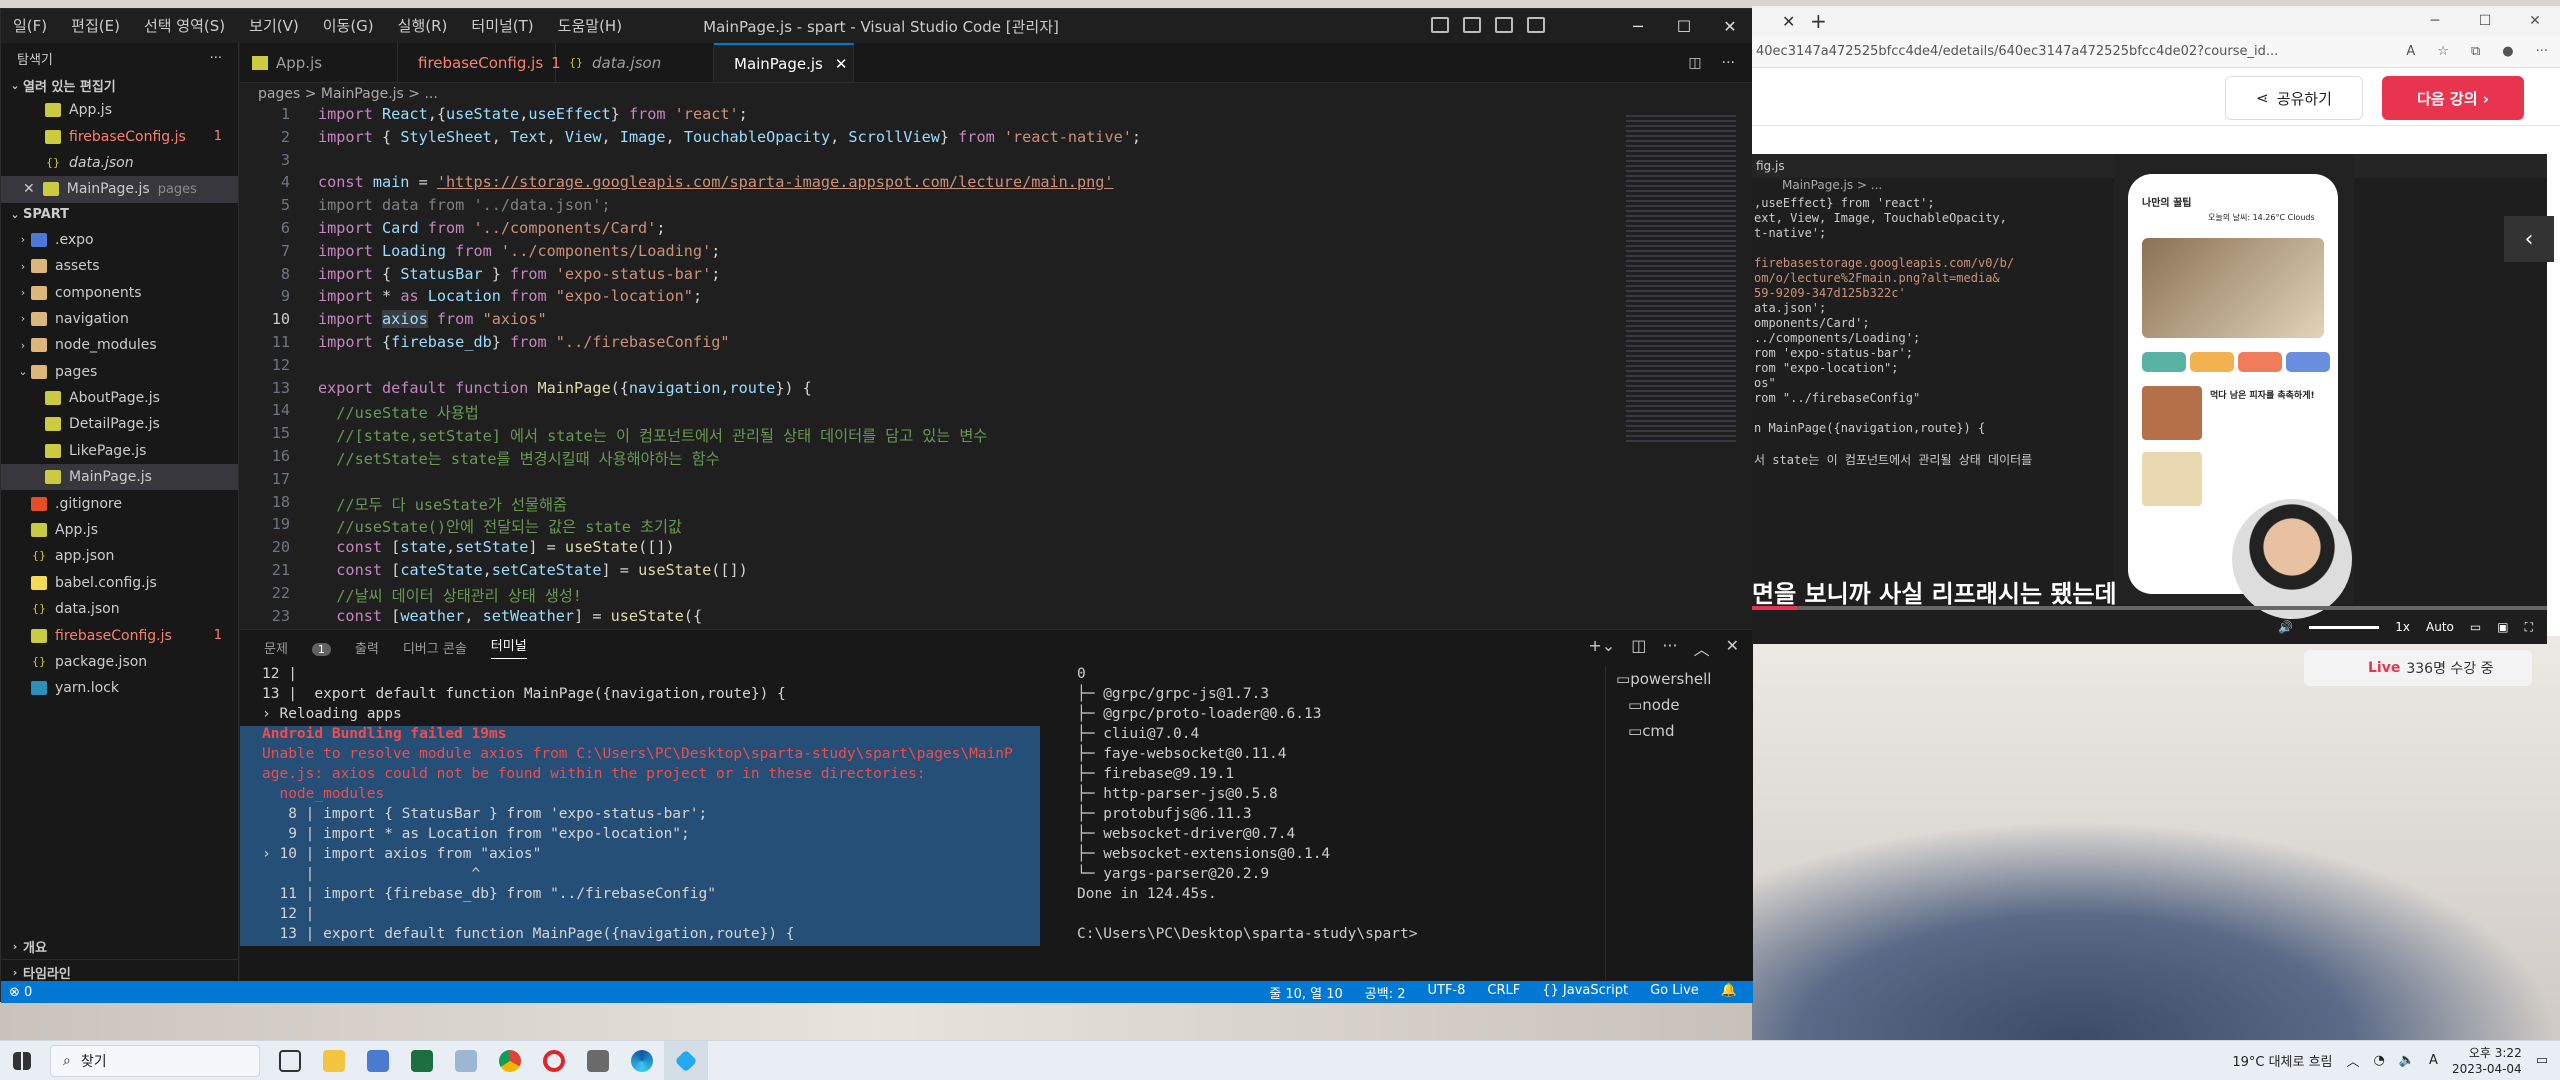 The height and width of the screenshot is (1080, 2560). I want to click on menu-item: 터미널(T), so click(502, 26).